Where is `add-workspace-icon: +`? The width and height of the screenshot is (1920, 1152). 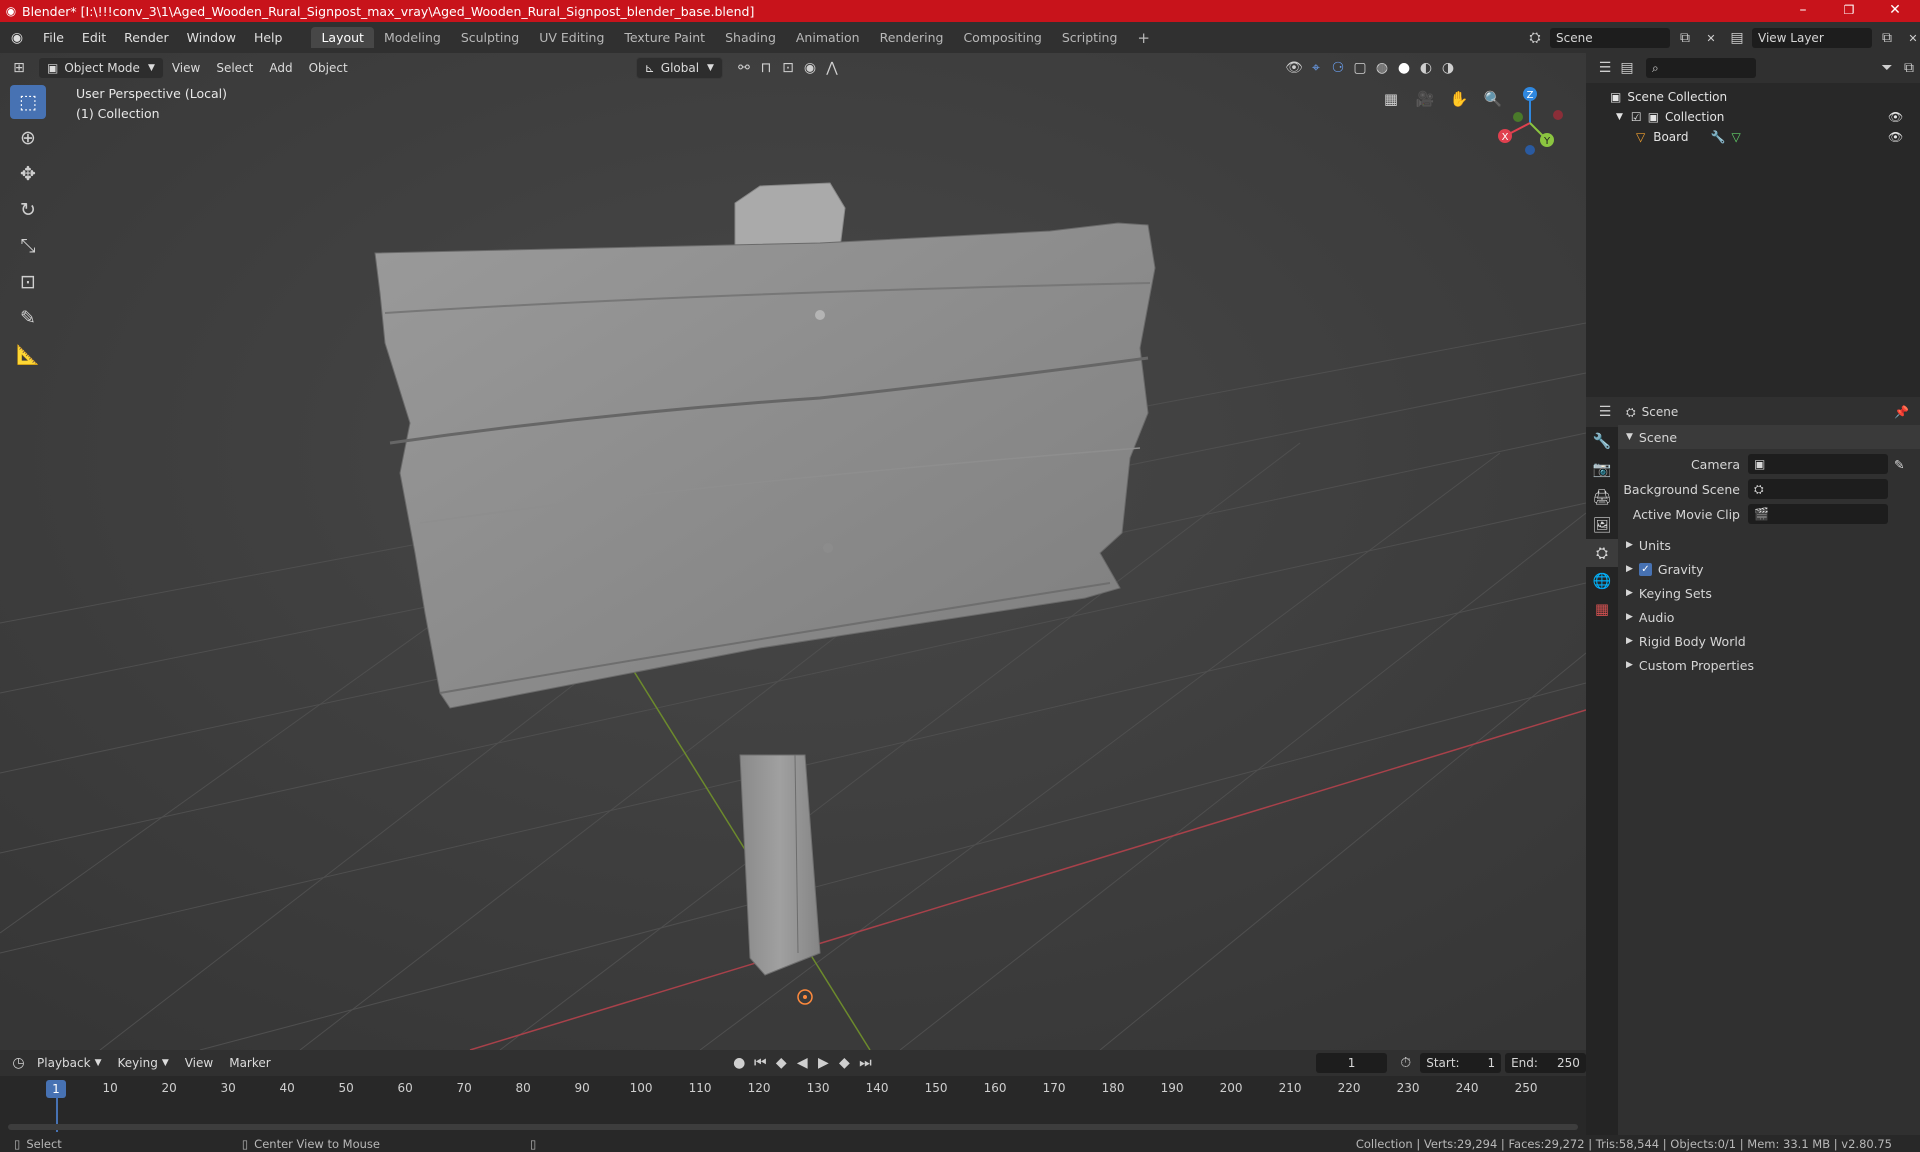 add-workspace-icon: + is located at coordinates (1143, 38).